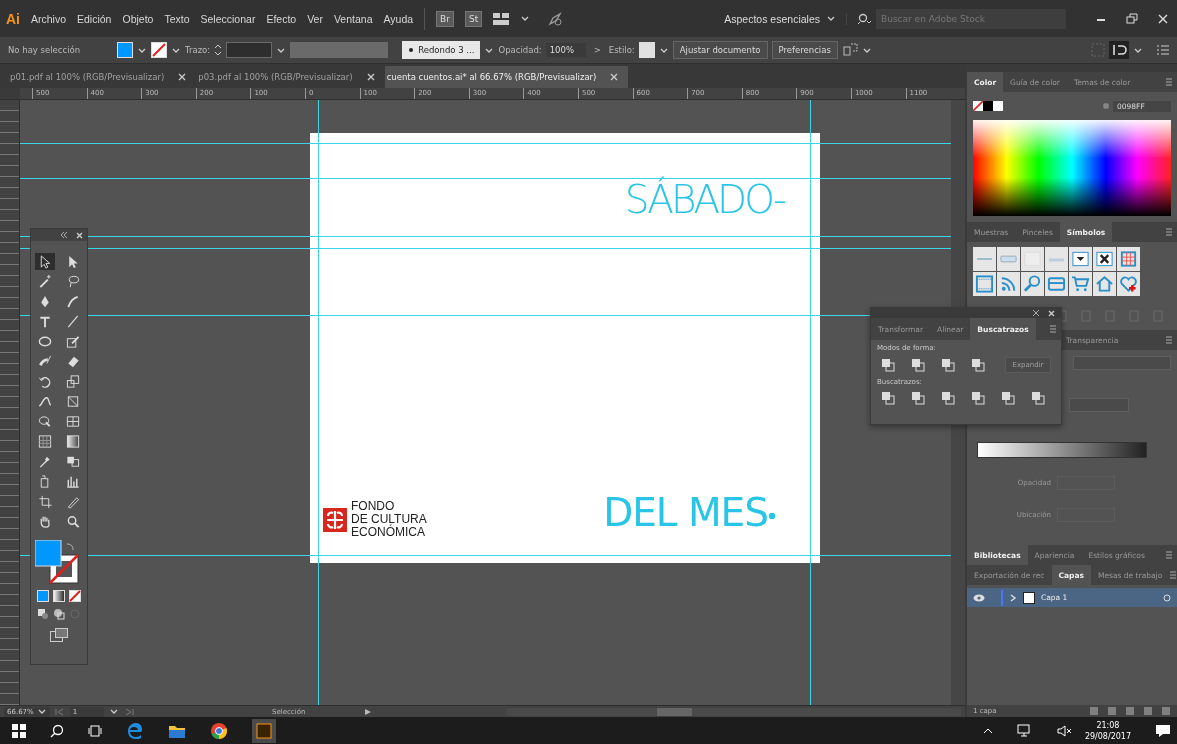 Image resolution: width=1177 pixels, height=744 pixels. I want to click on logo-text: ECONÓMICA, so click(388, 532).